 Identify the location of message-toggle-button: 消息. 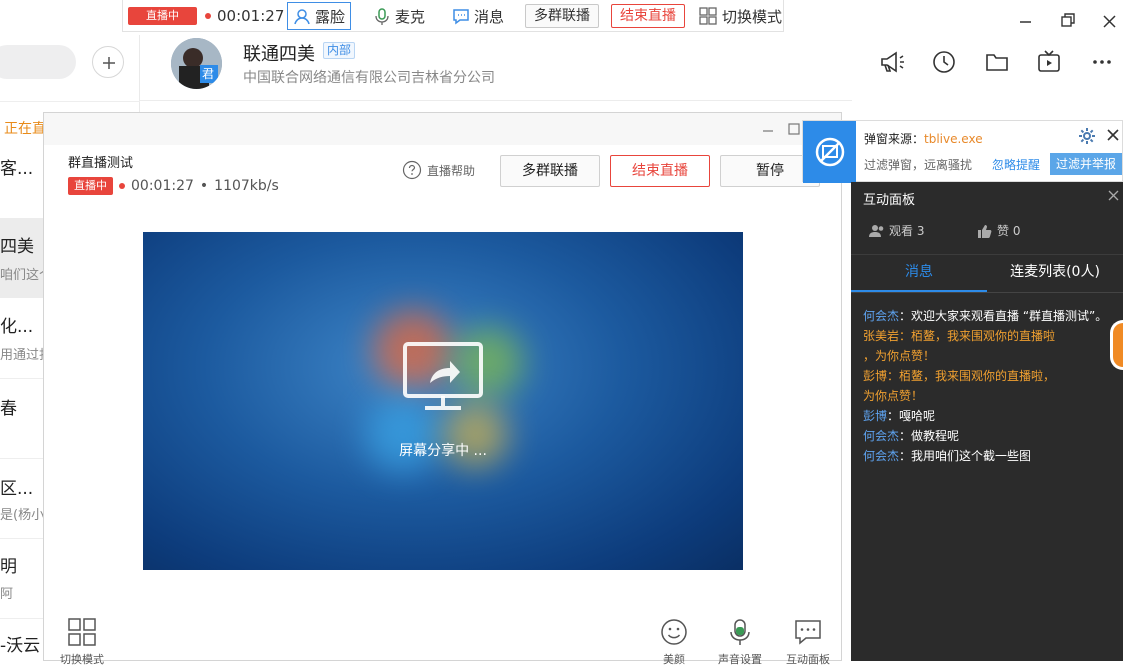
(478, 16).